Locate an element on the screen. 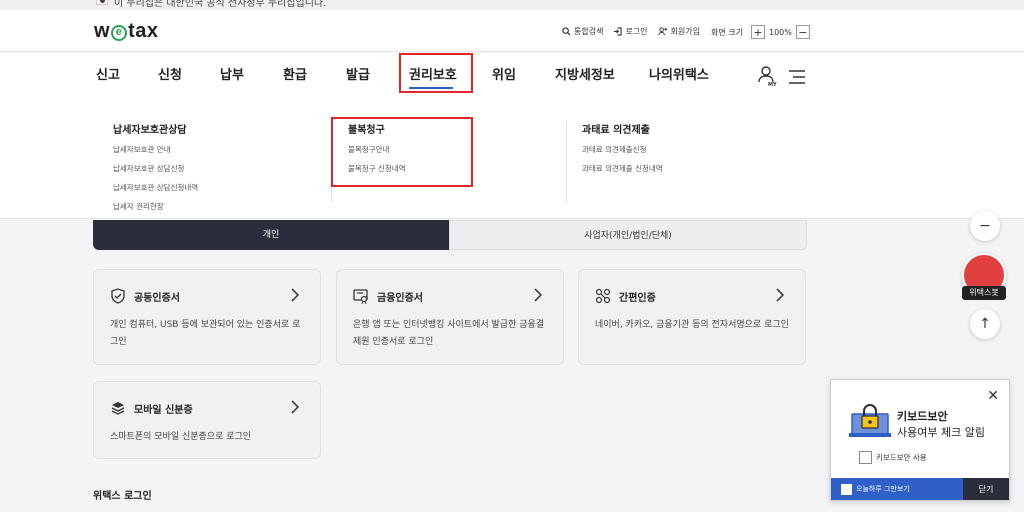  signup-link: 회원가입 is located at coordinates (679, 31).